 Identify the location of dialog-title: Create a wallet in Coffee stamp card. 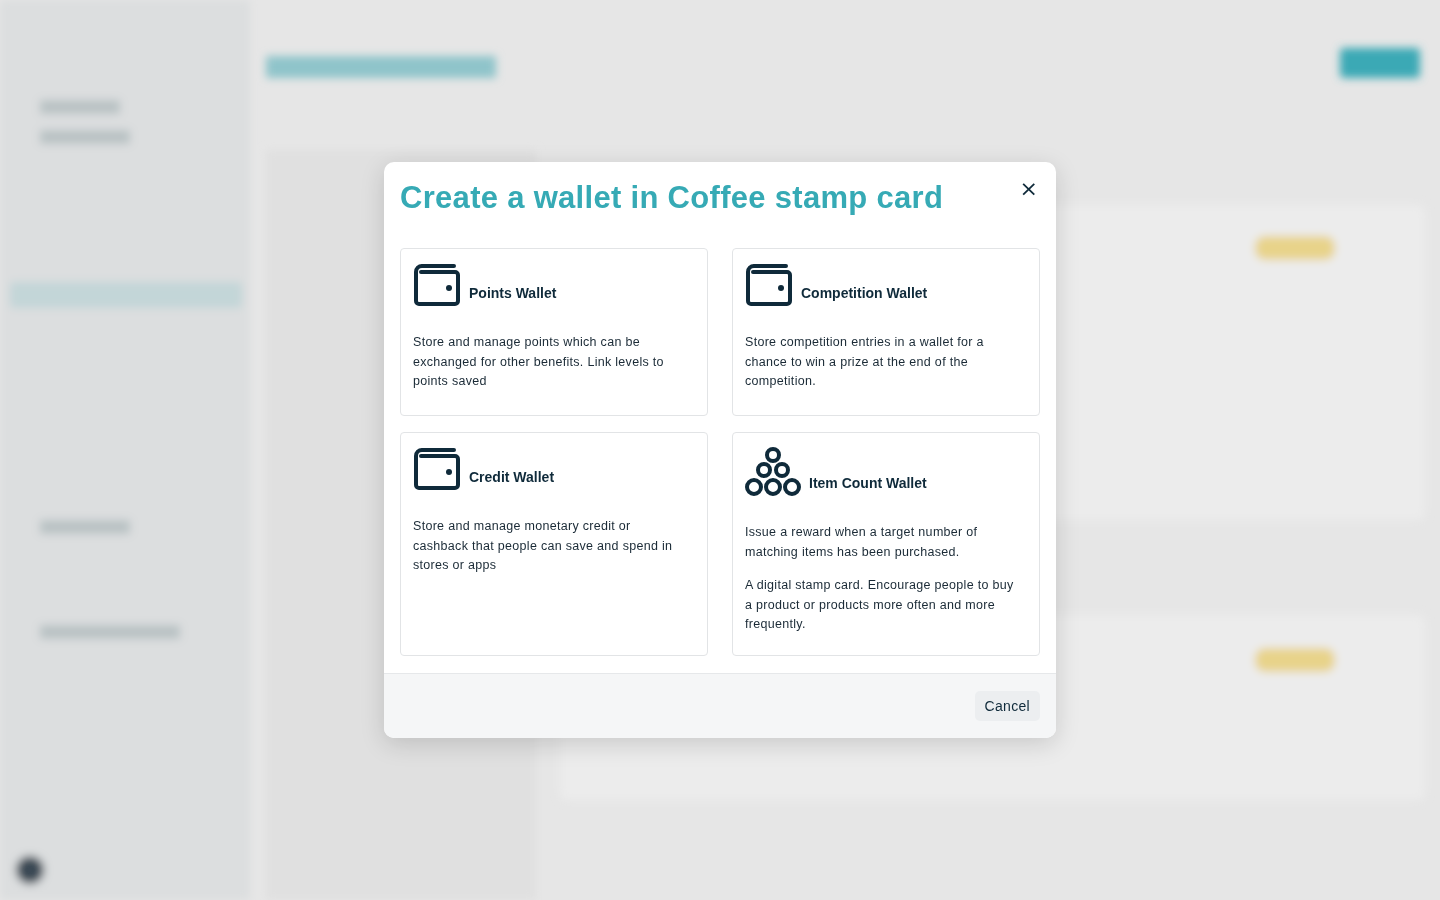
(672, 198).